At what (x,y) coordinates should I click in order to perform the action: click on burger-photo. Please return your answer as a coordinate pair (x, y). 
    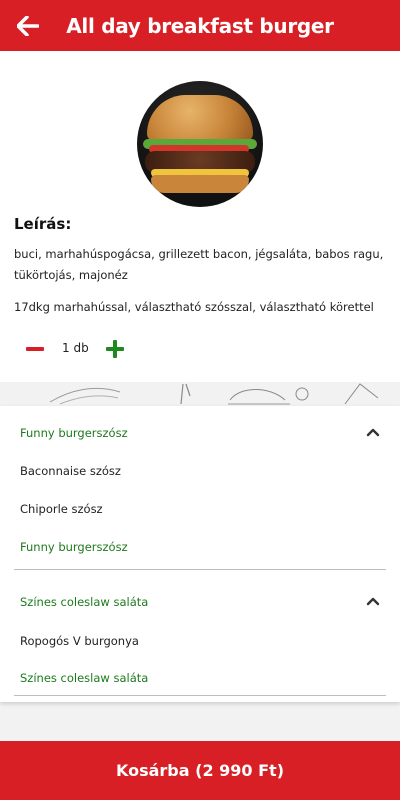
    Looking at the image, I should click on (200, 144).